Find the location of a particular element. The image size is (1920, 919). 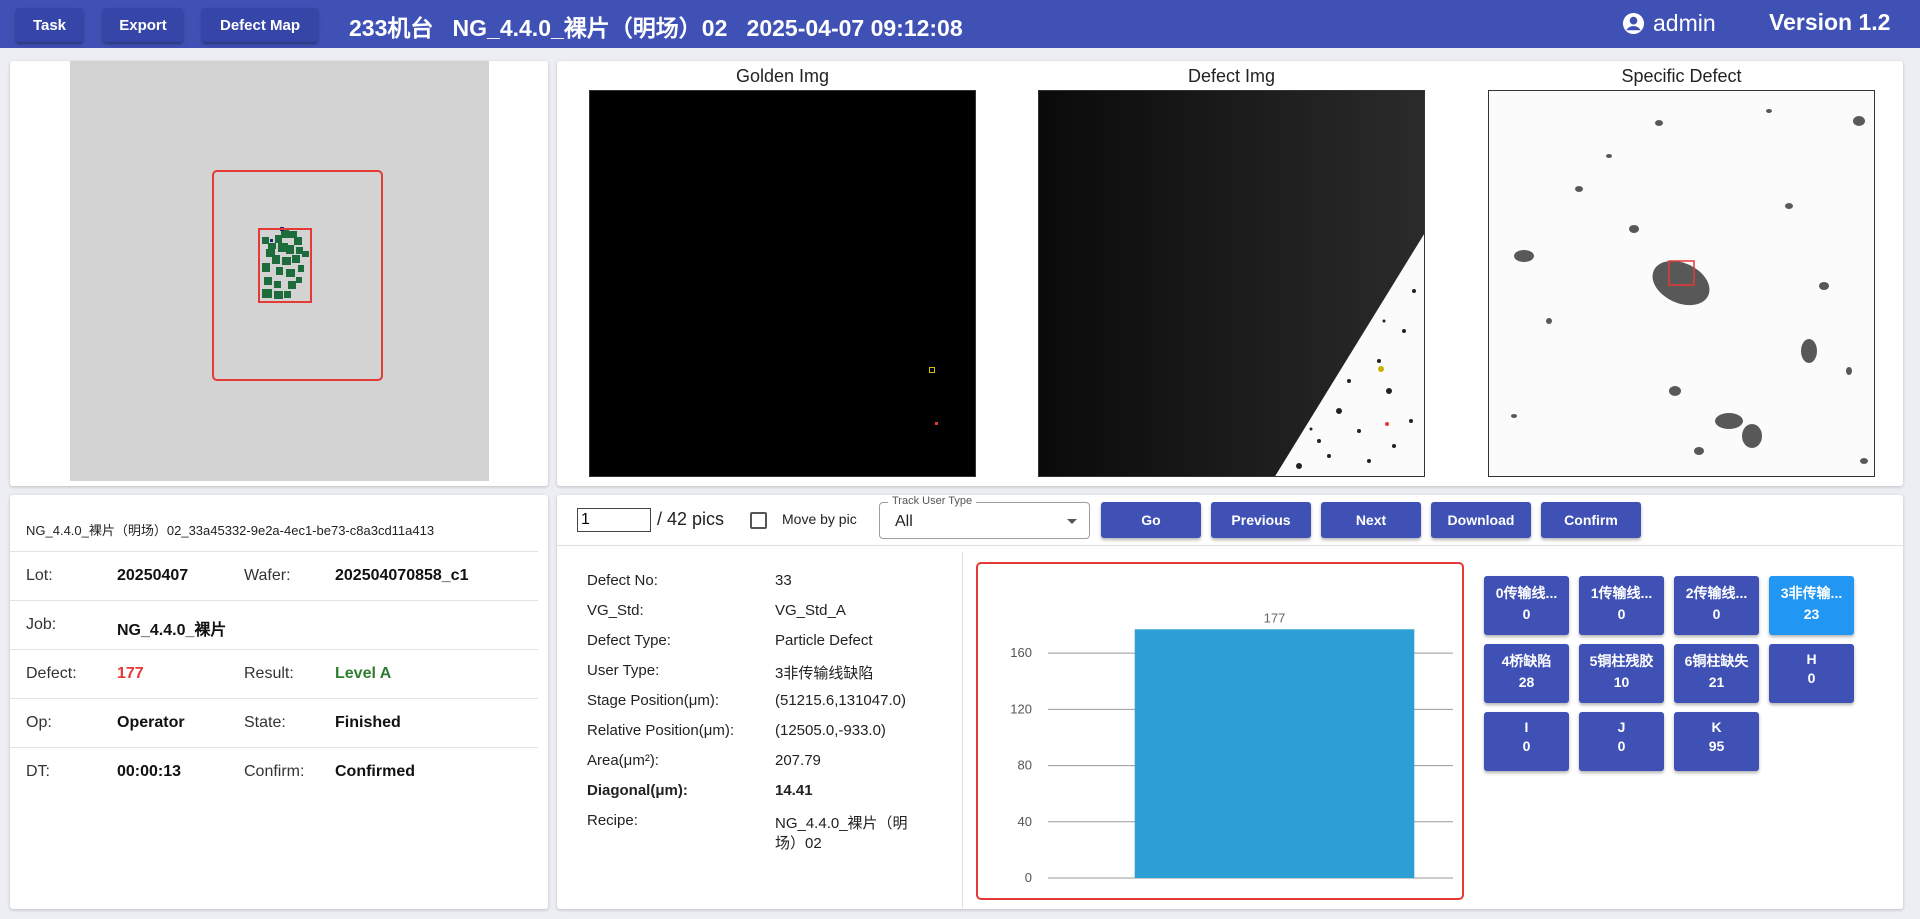

user-type-button: 5铜柱残胶 10 is located at coordinates (1621, 673).